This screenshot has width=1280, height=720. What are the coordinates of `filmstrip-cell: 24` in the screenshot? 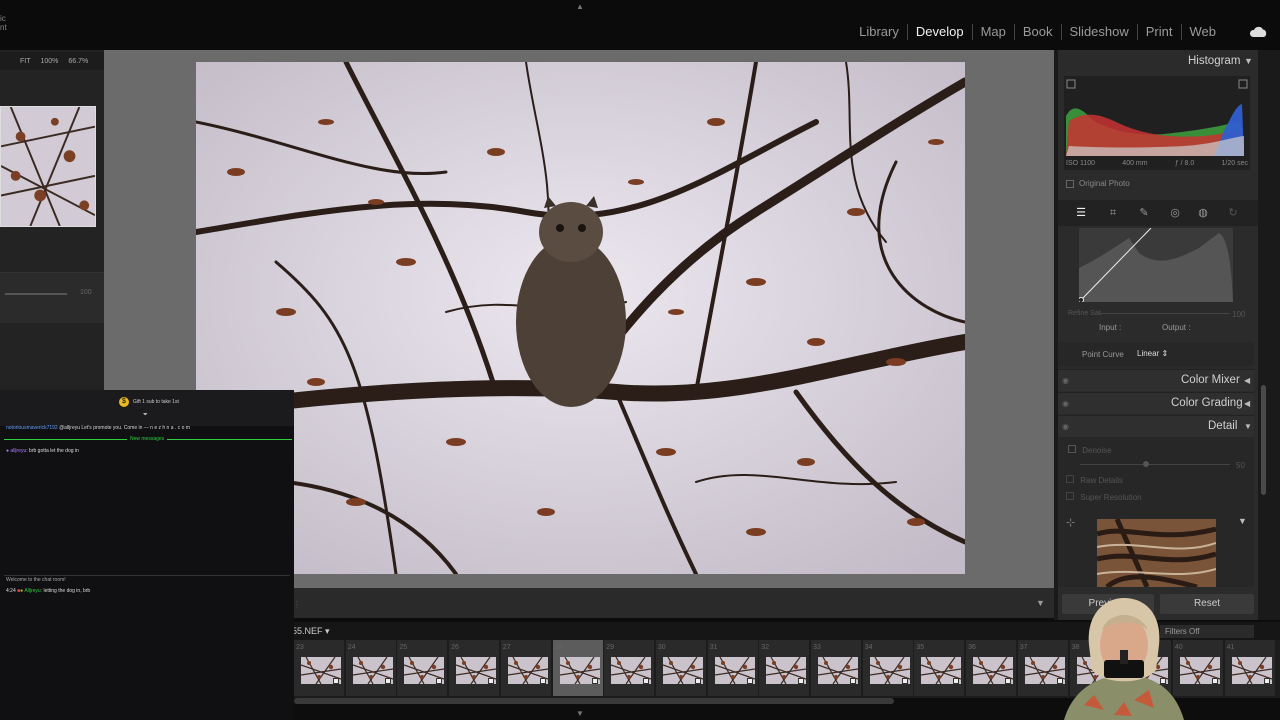 It's located at (371, 668).